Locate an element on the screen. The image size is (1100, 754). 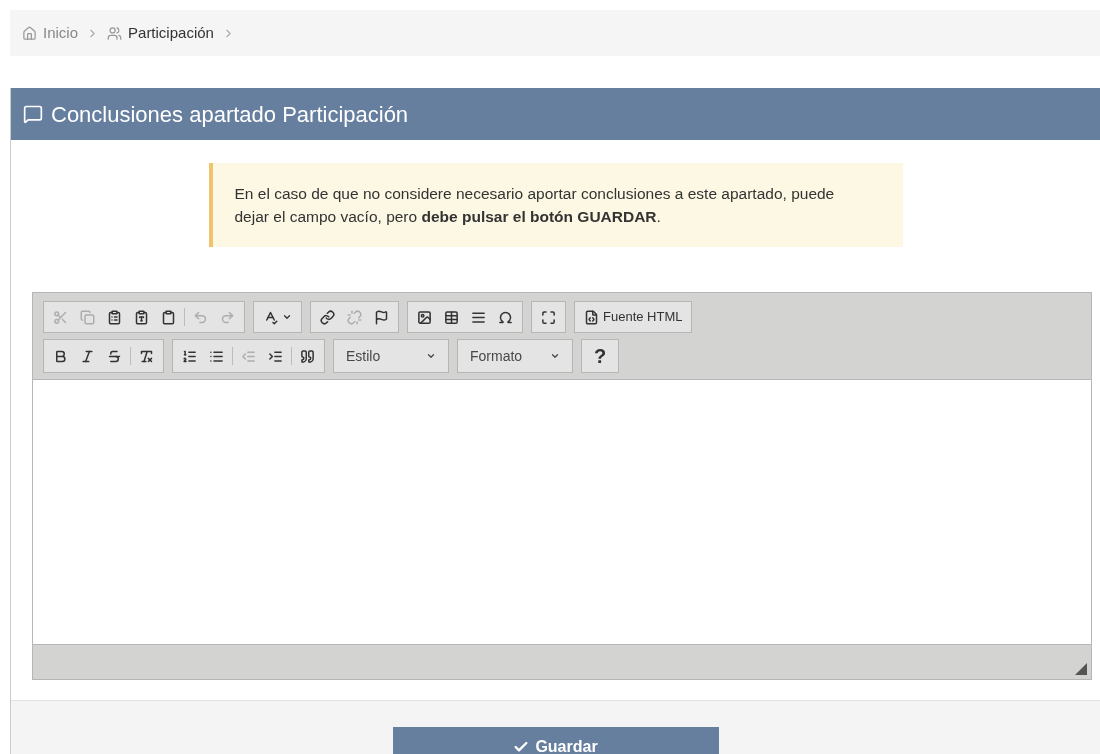
undo-icon is located at coordinates (200, 317).